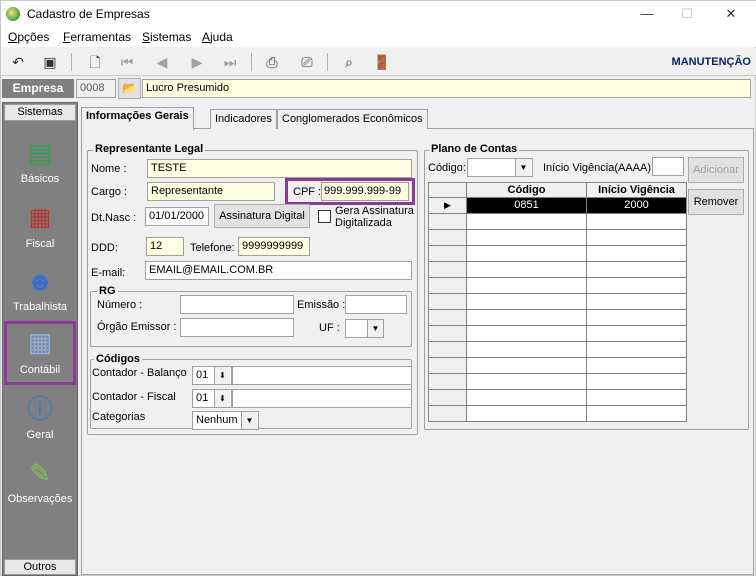 The image size is (756, 576). Describe the element at coordinates (274, 246) in the screenshot. I see `telefone-field: 9999999999` at that location.